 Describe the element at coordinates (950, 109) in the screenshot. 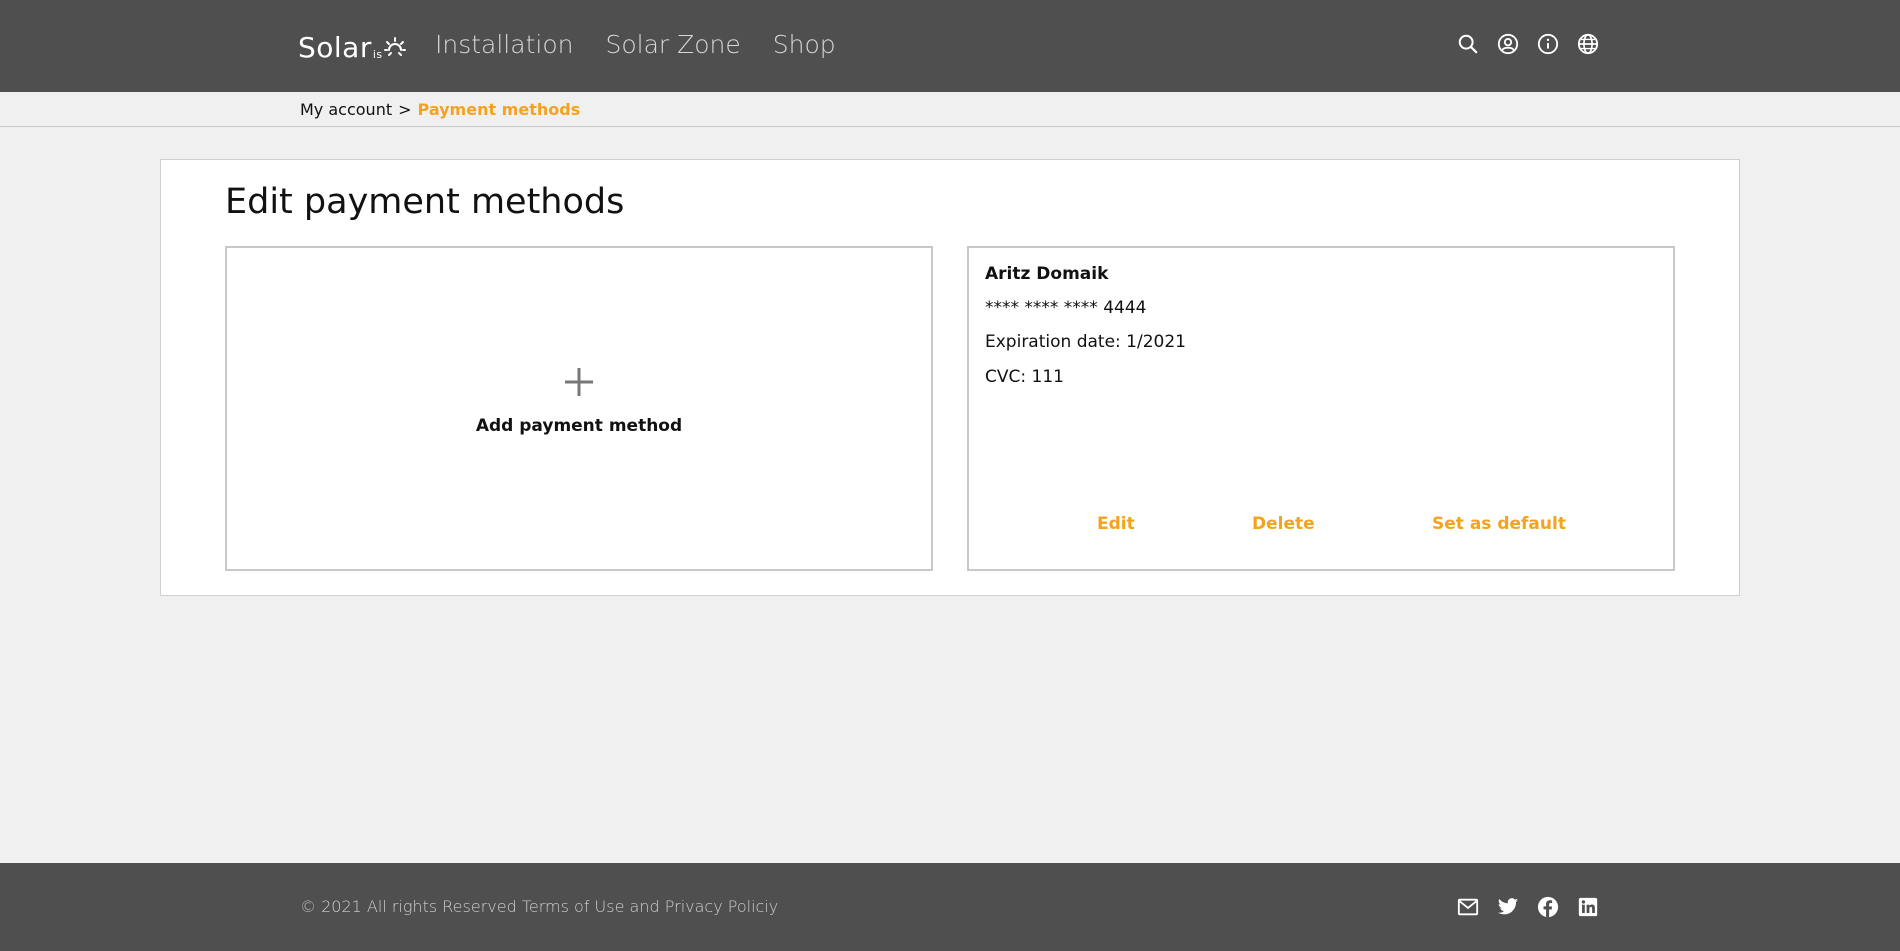

I see `breadcrumb-bar: My account > Payment methods` at that location.